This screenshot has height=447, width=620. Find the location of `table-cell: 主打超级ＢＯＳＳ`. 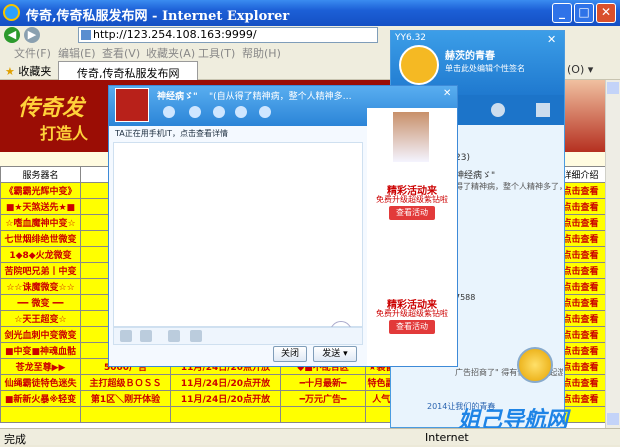

table-cell: 主打超级ＢＯＳＳ is located at coordinates (125, 382).